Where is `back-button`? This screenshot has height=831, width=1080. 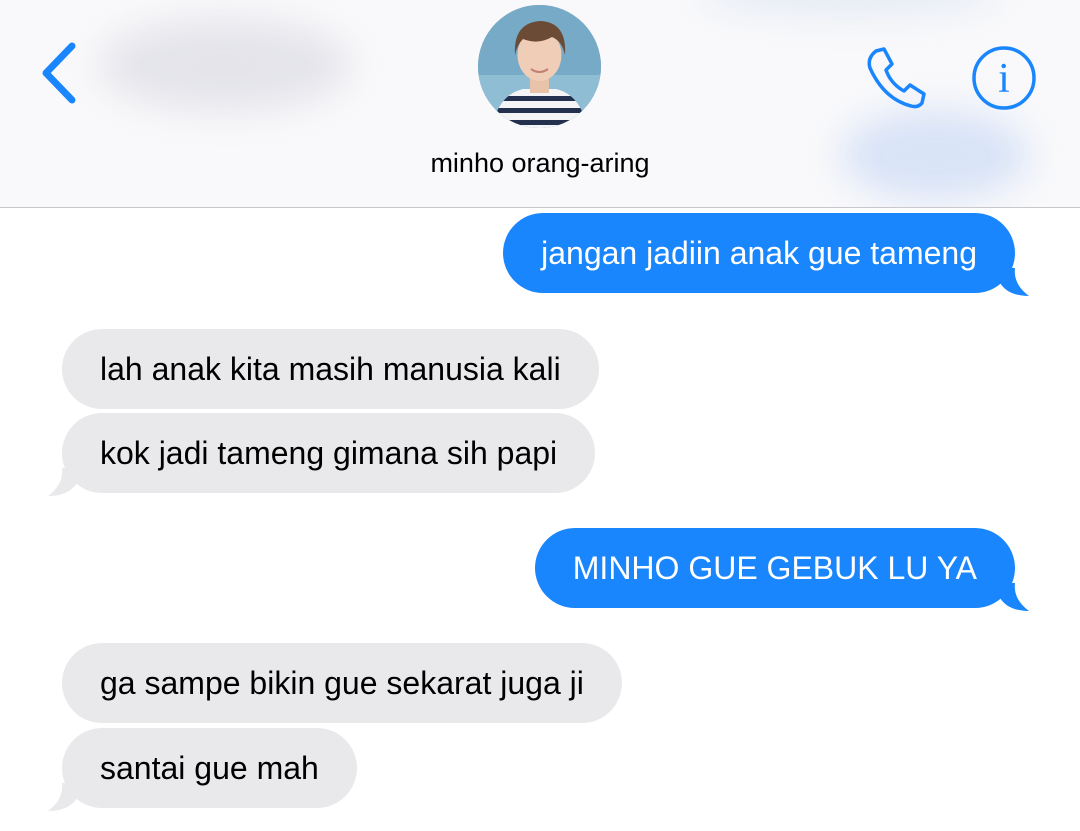
back-button is located at coordinates (61, 72).